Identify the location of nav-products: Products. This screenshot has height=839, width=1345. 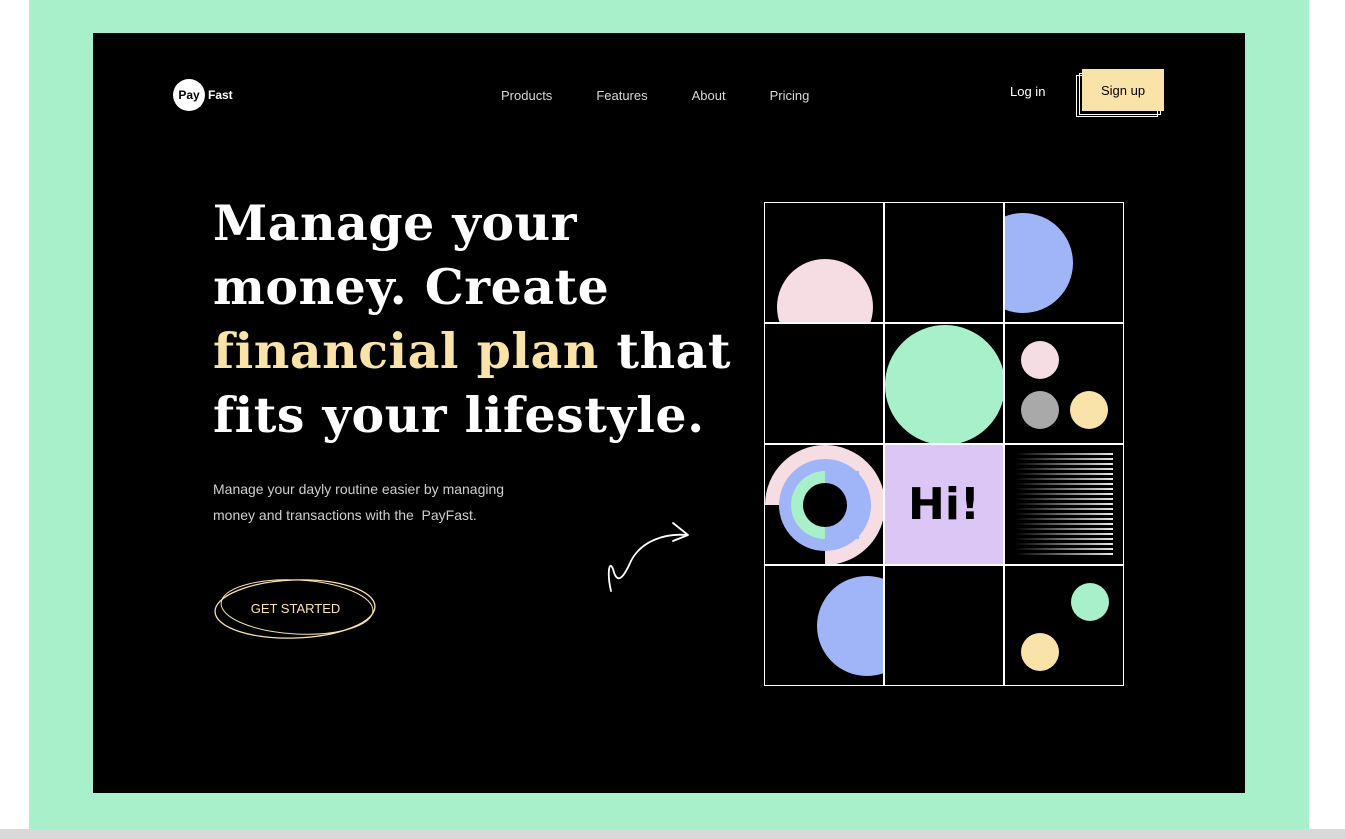
(526, 95).